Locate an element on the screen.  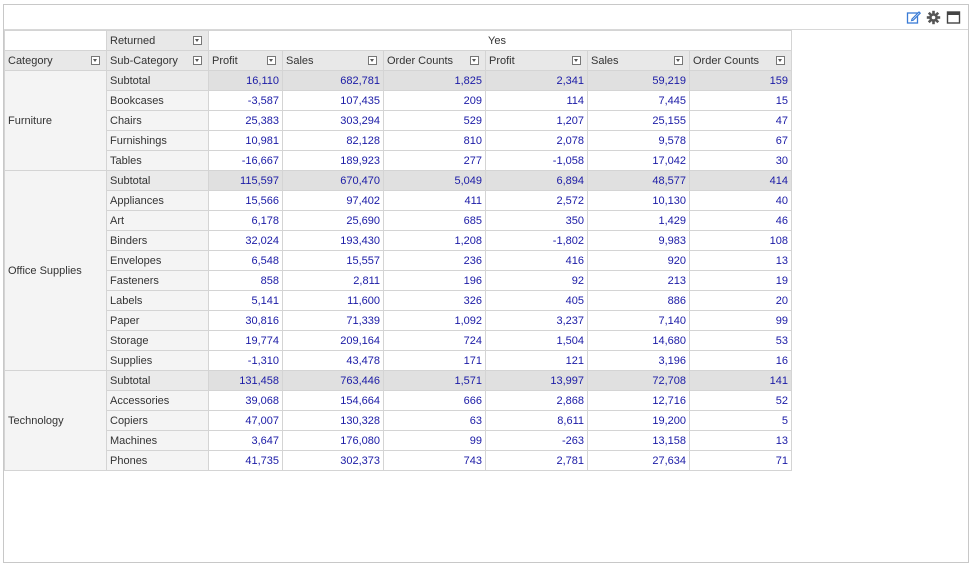
edit-icon is located at coordinates (913, 17).